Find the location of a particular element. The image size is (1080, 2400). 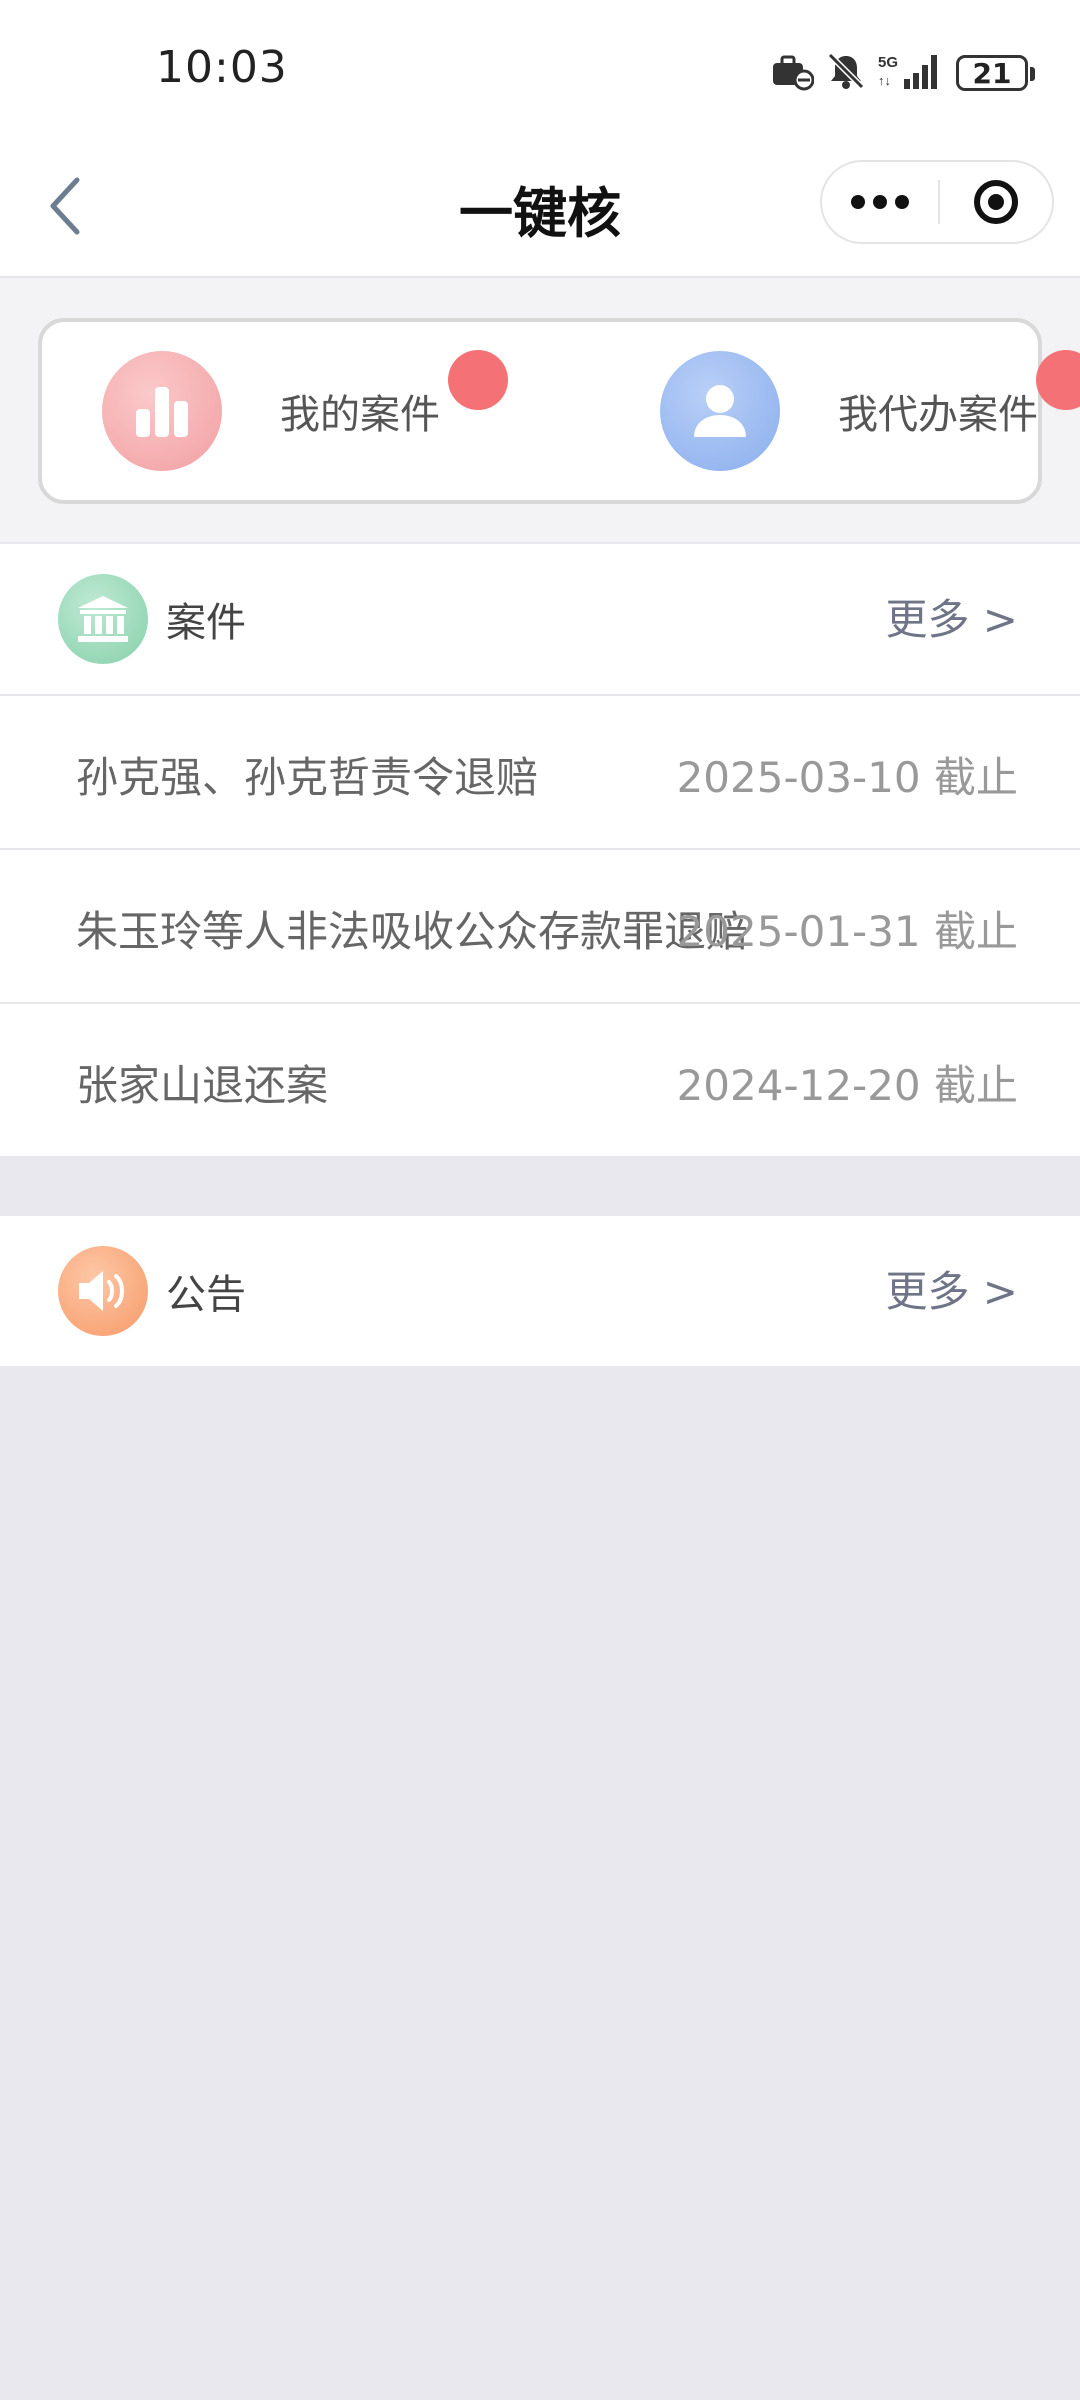

case-row: 张家山退还案 2024-12-20 截止 is located at coordinates (540, 1080).